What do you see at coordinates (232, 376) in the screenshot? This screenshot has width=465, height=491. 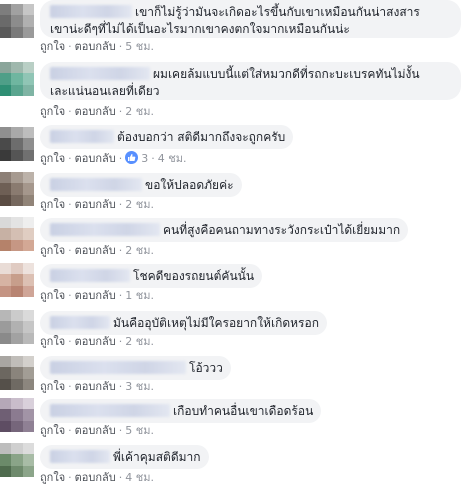 I see `comment: โอ้ววว ถูกใจ · ตอบกลับ · 3 ชม.` at bounding box center [232, 376].